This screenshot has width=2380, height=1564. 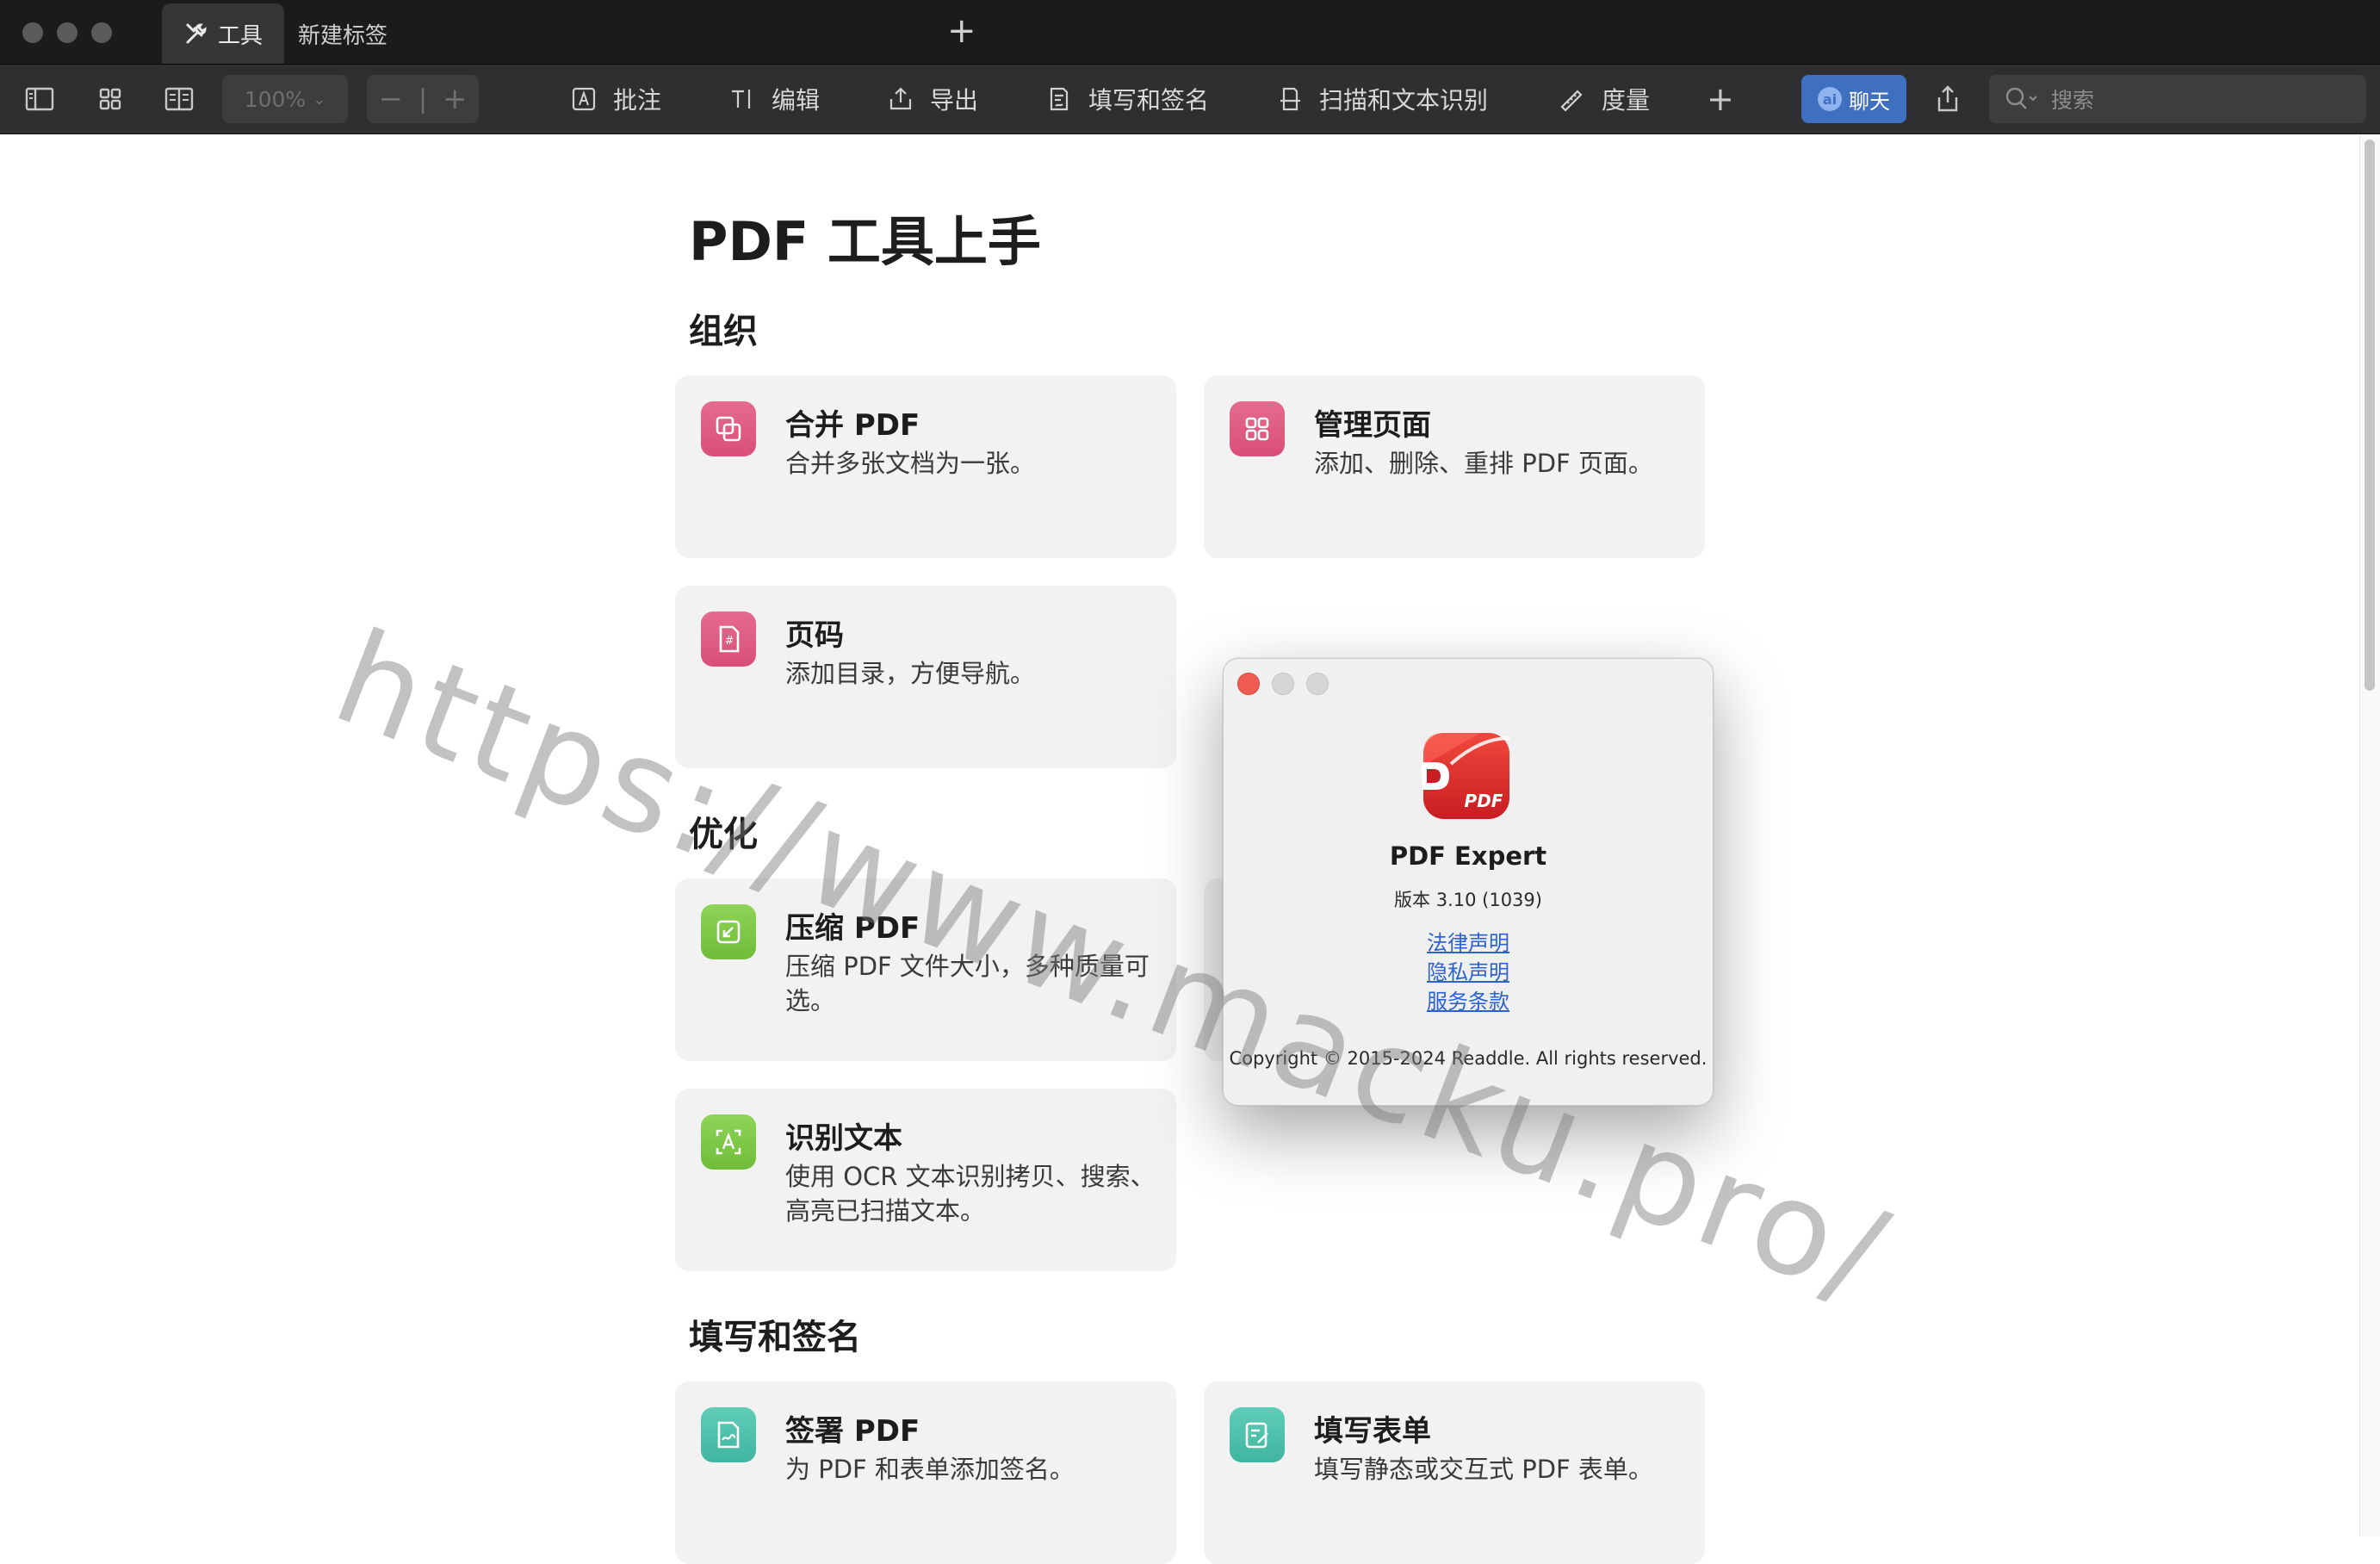 I want to click on scan-ocr-icon, so click(x=1290, y=99).